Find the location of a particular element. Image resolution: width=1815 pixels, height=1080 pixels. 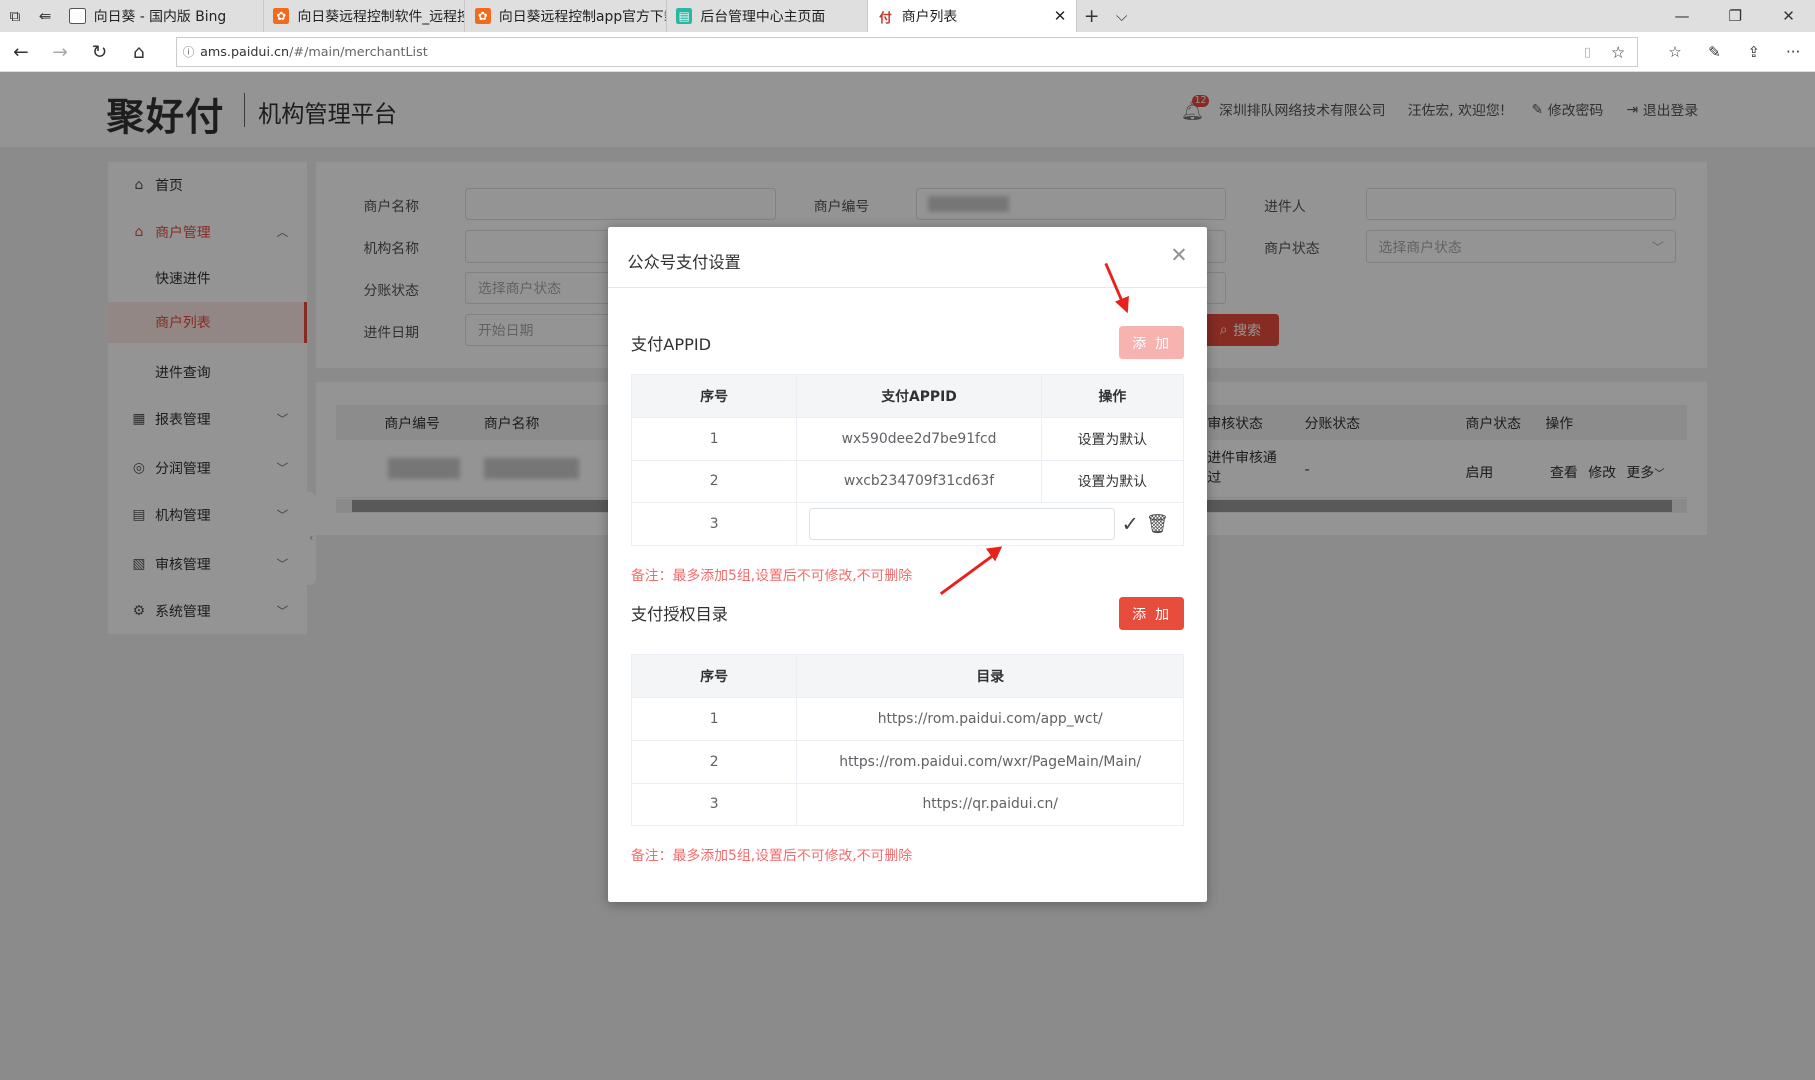

close-icon: ✕ is located at coordinates (1178, 255).